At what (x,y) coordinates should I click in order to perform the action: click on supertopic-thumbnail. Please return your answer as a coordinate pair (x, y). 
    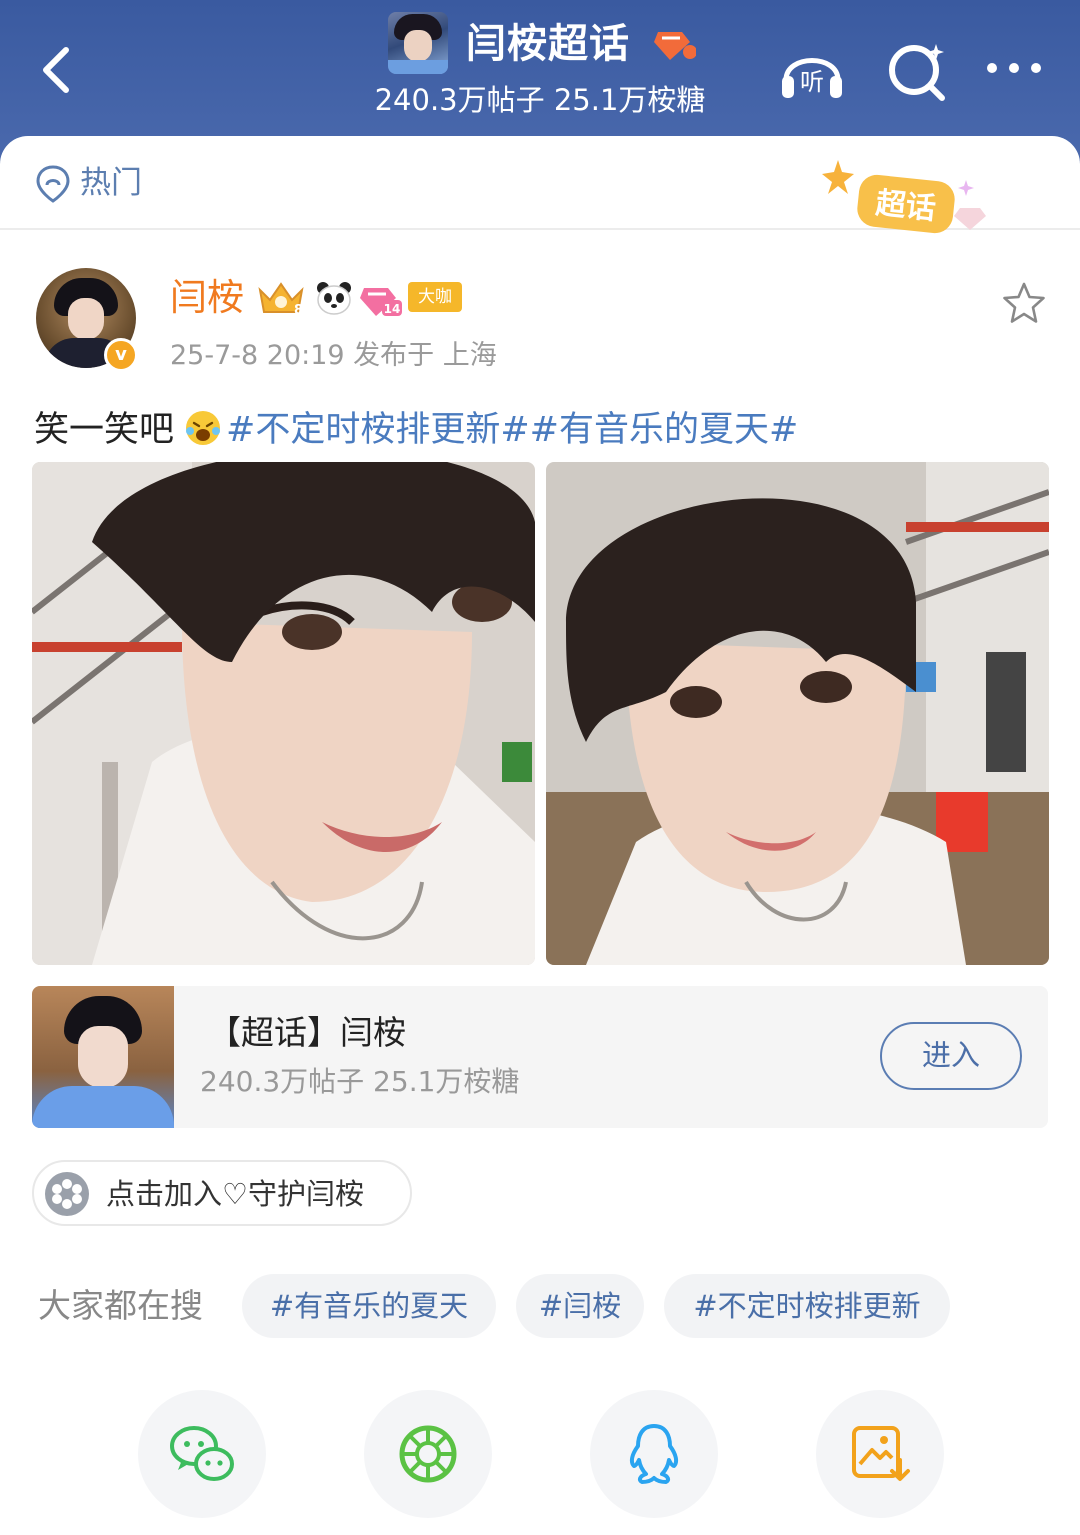
    Looking at the image, I should click on (103, 1057).